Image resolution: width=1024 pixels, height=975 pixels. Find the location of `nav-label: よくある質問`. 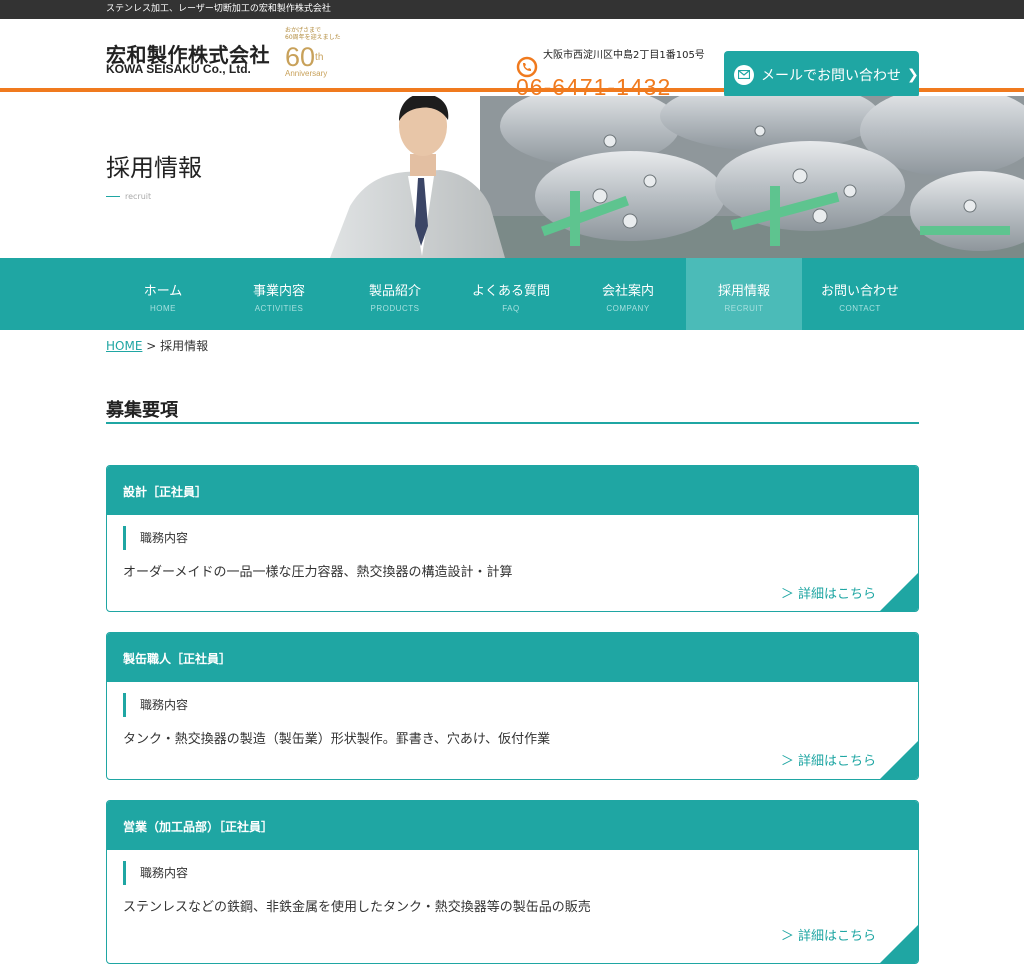

nav-label: よくある質問 is located at coordinates (510, 291).